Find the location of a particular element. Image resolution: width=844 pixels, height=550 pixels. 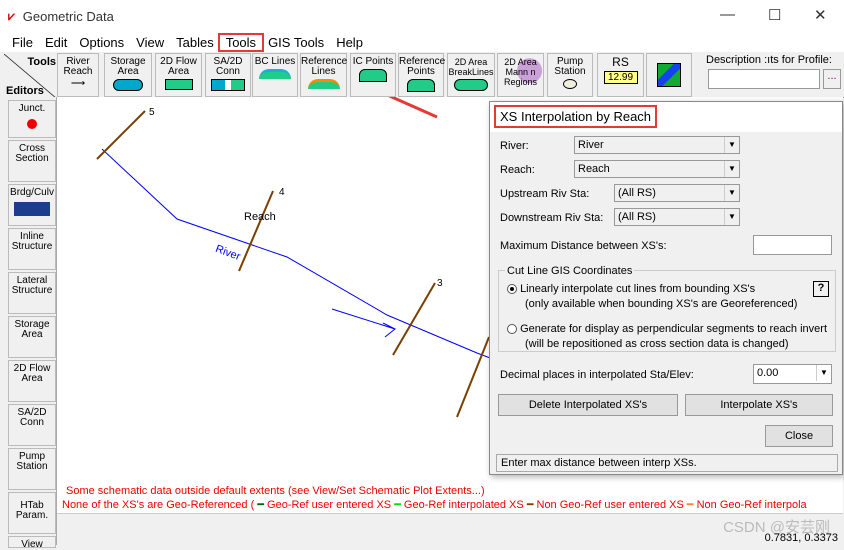

ic-points-button: IC Points is located at coordinates (373, 75).